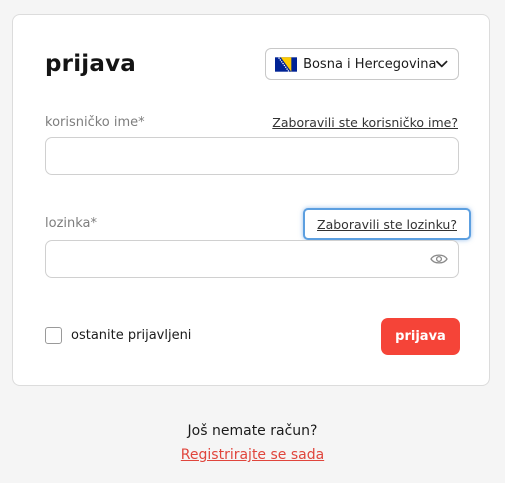  Describe the element at coordinates (439, 259) in the screenshot. I see `eye-icon` at that location.